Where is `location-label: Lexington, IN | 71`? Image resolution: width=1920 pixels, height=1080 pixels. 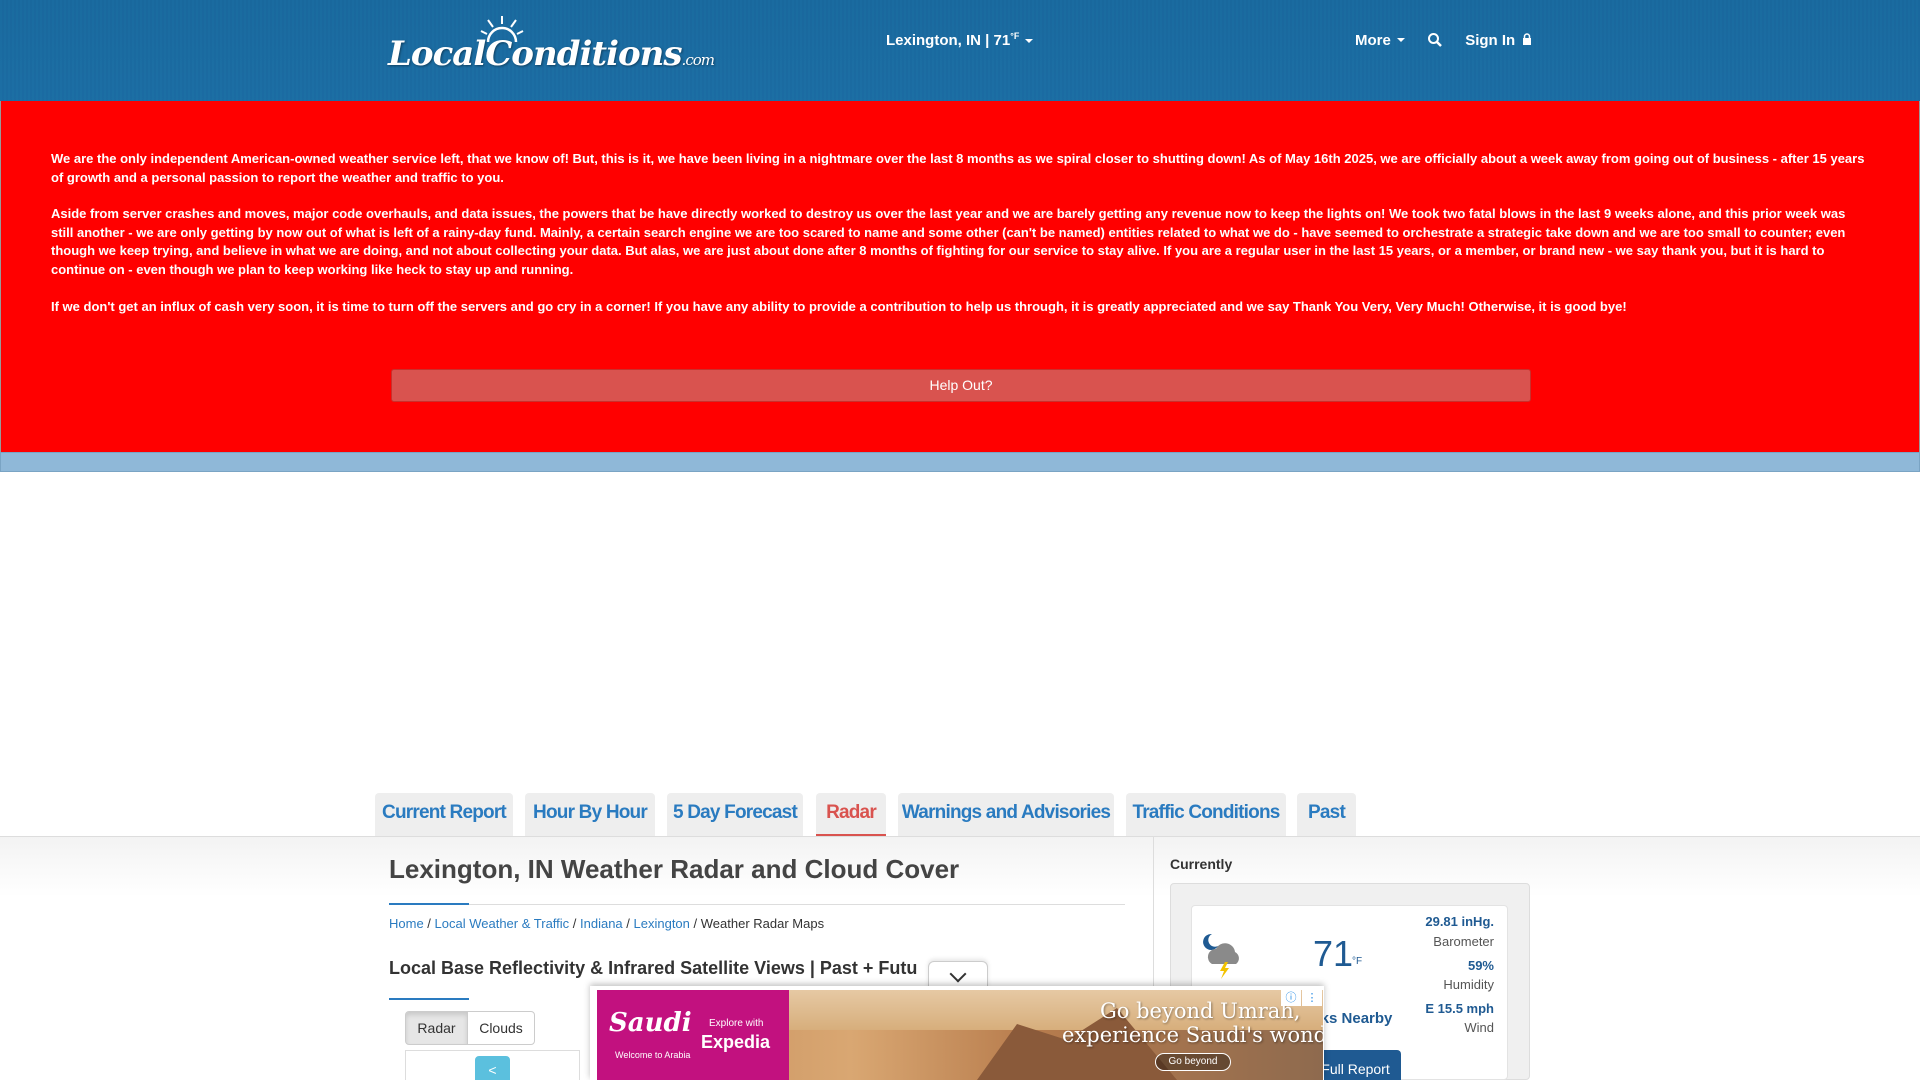 location-label: Lexington, IN | 71 is located at coordinates (948, 40).